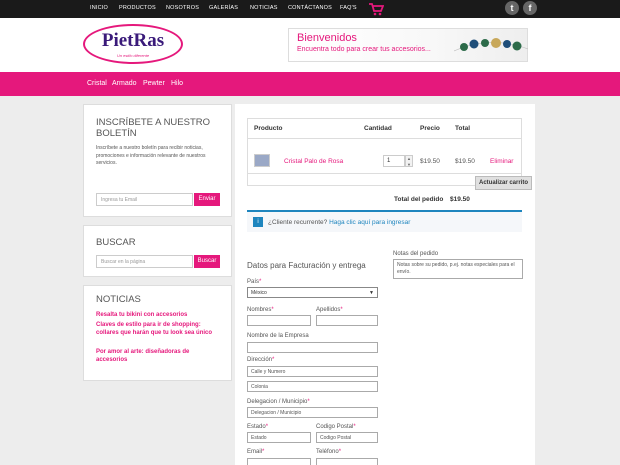  I want to click on update-cart-button: Actualizar carrito, so click(503, 183).